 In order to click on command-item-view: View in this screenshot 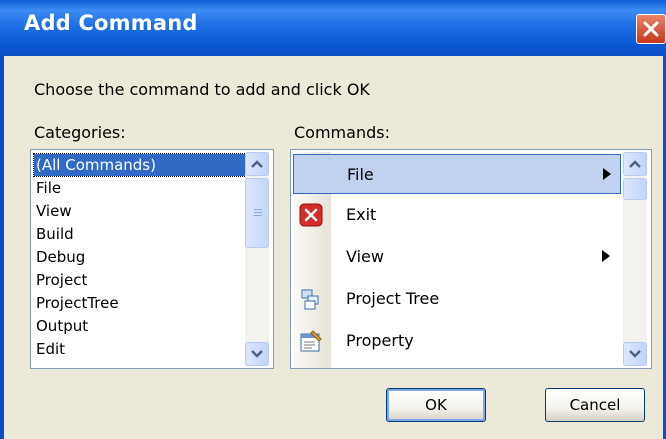, I will do `click(457, 257)`.